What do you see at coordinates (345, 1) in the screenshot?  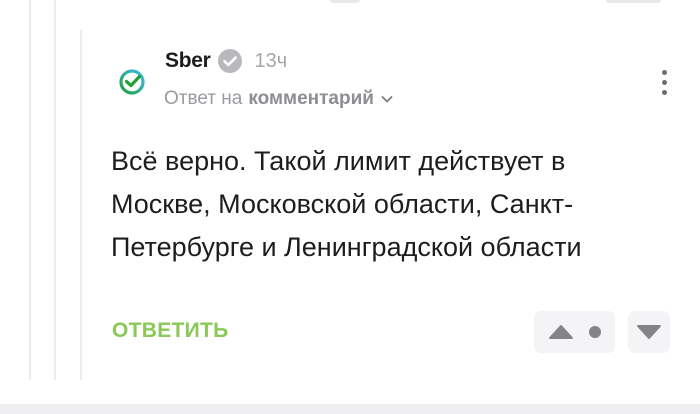 I see `previous-item-edge-left` at bounding box center [345, 1].